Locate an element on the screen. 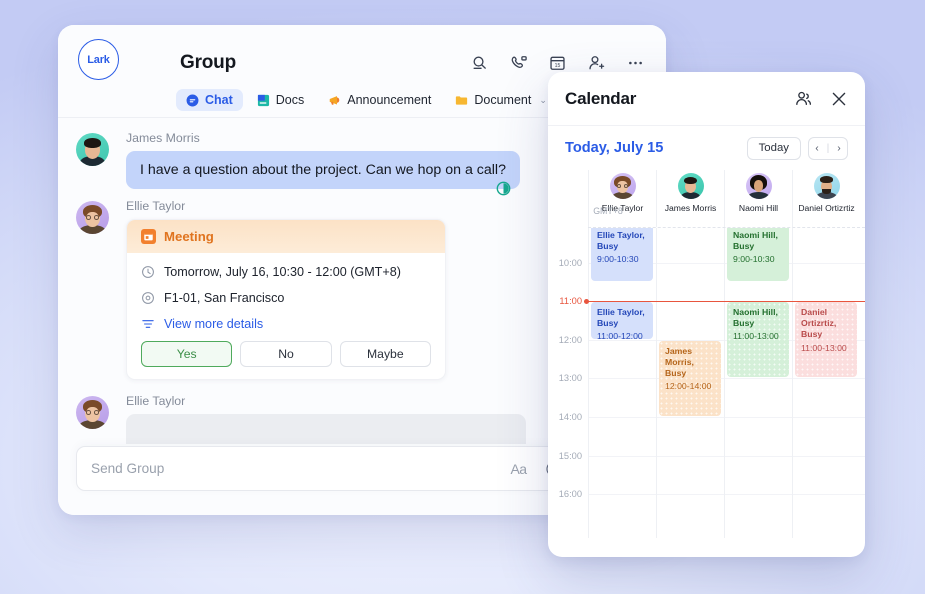 This screenshot has width=925, height=594. calendar-event-title: Ellie Taylor, is located at coordinates (621, 312).